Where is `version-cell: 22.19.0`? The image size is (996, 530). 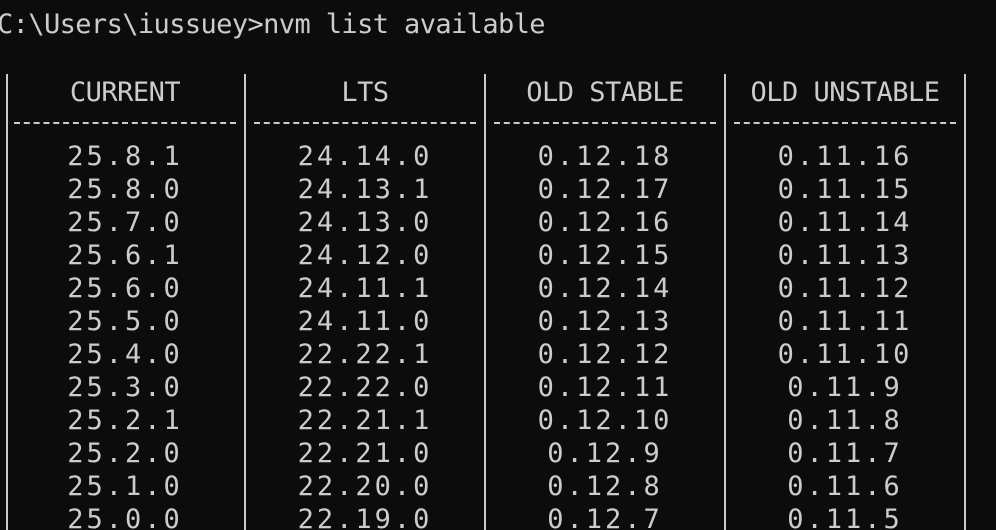
version-cell: 22.19.0 is located at coordinates (365, 517).